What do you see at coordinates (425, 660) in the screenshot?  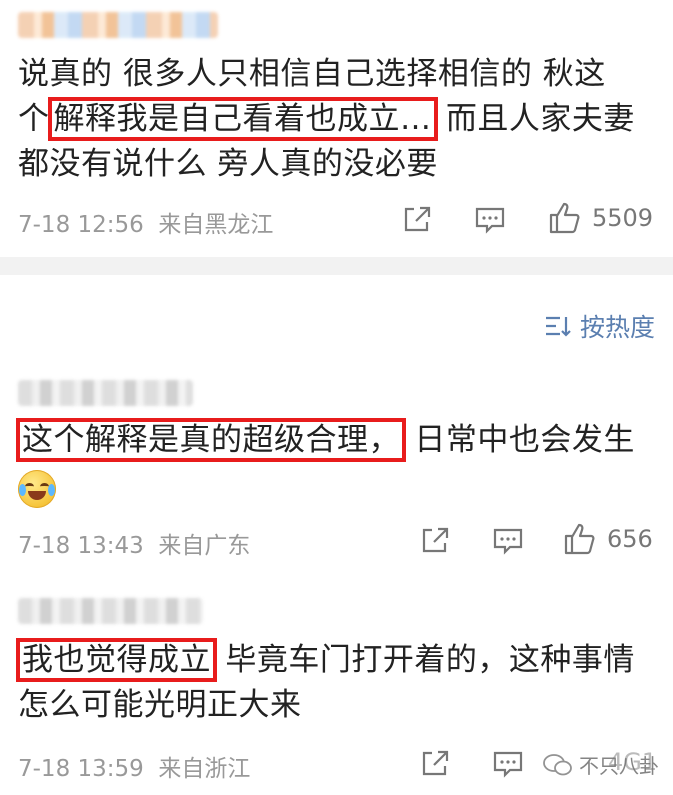 I see `comment-fragment: 毕竟车门打开着的，这种事情` at bounding box center [425, 660].